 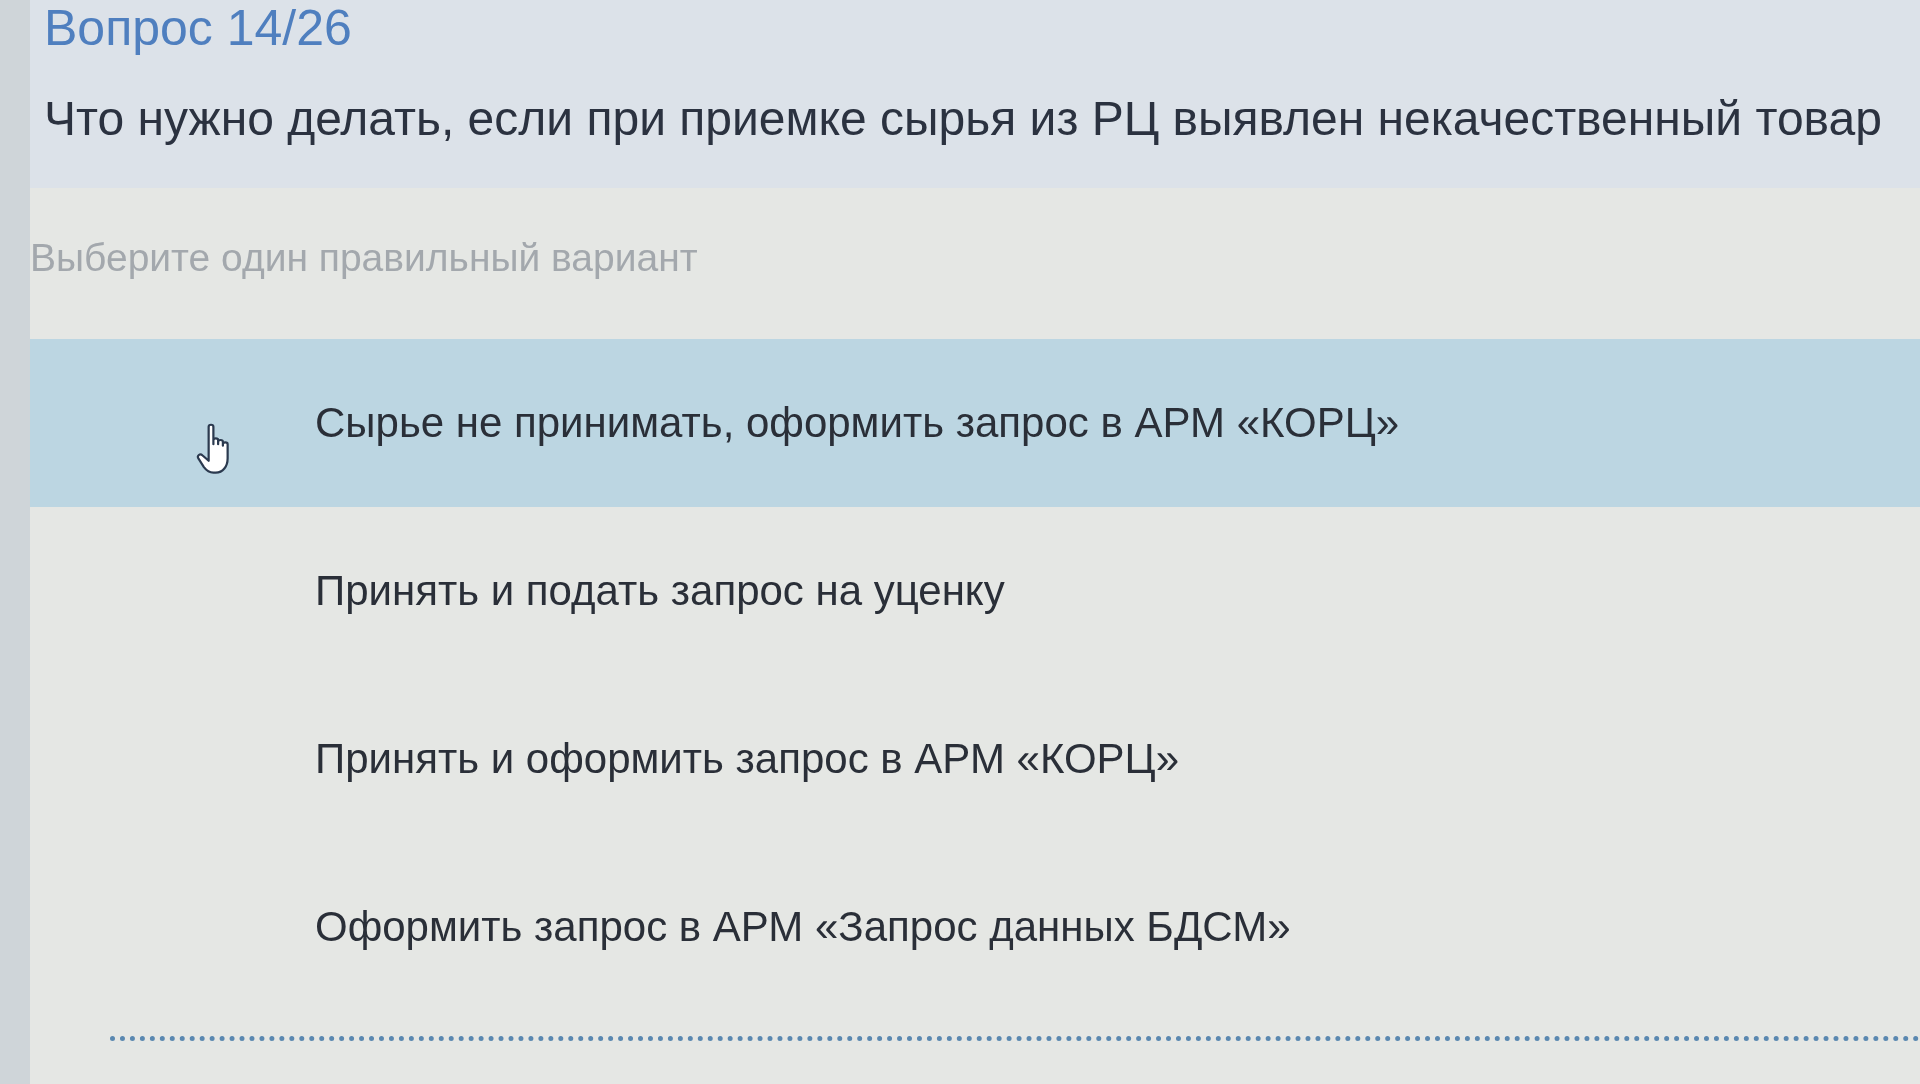 I want to click on hand-cursor-icon, so click(x=213, y=448).